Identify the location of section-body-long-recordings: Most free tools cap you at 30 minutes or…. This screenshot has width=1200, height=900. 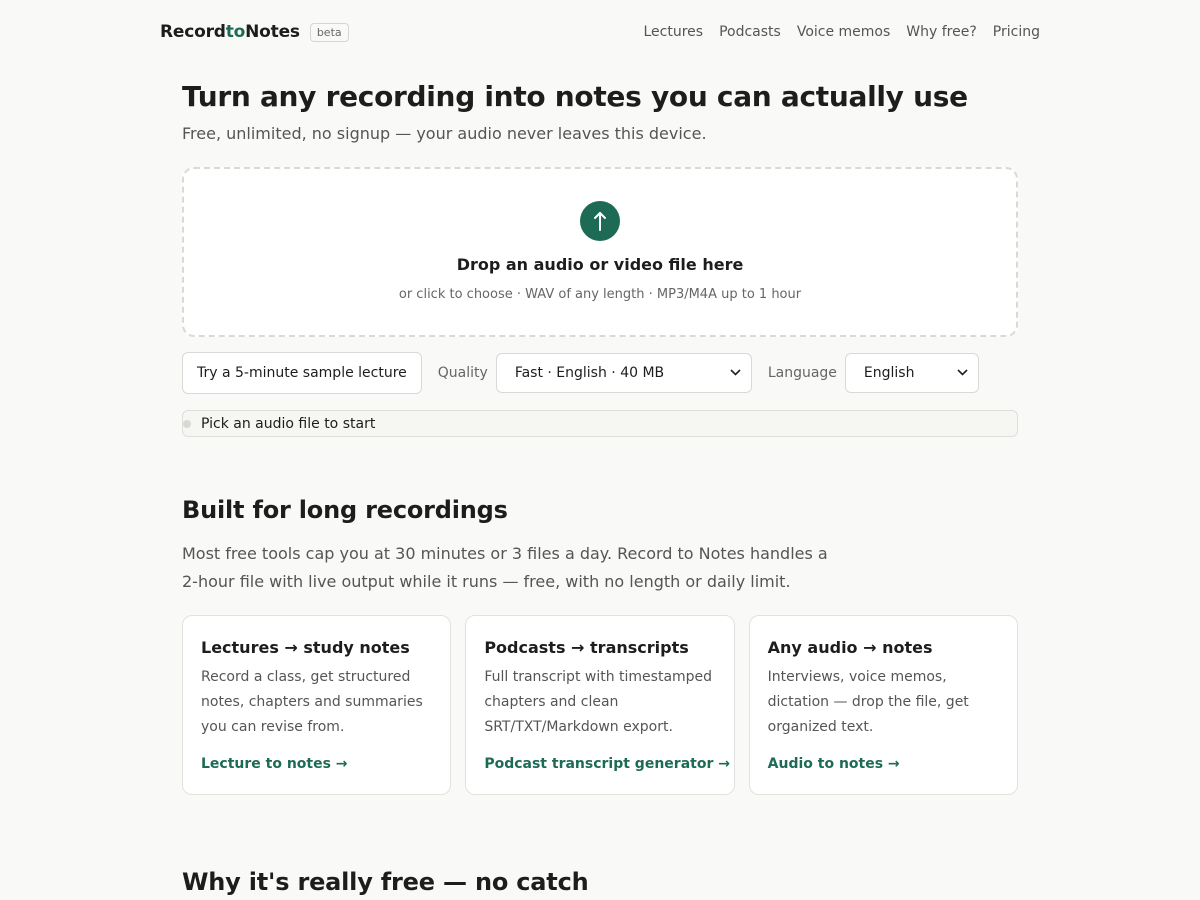
(512, 568).